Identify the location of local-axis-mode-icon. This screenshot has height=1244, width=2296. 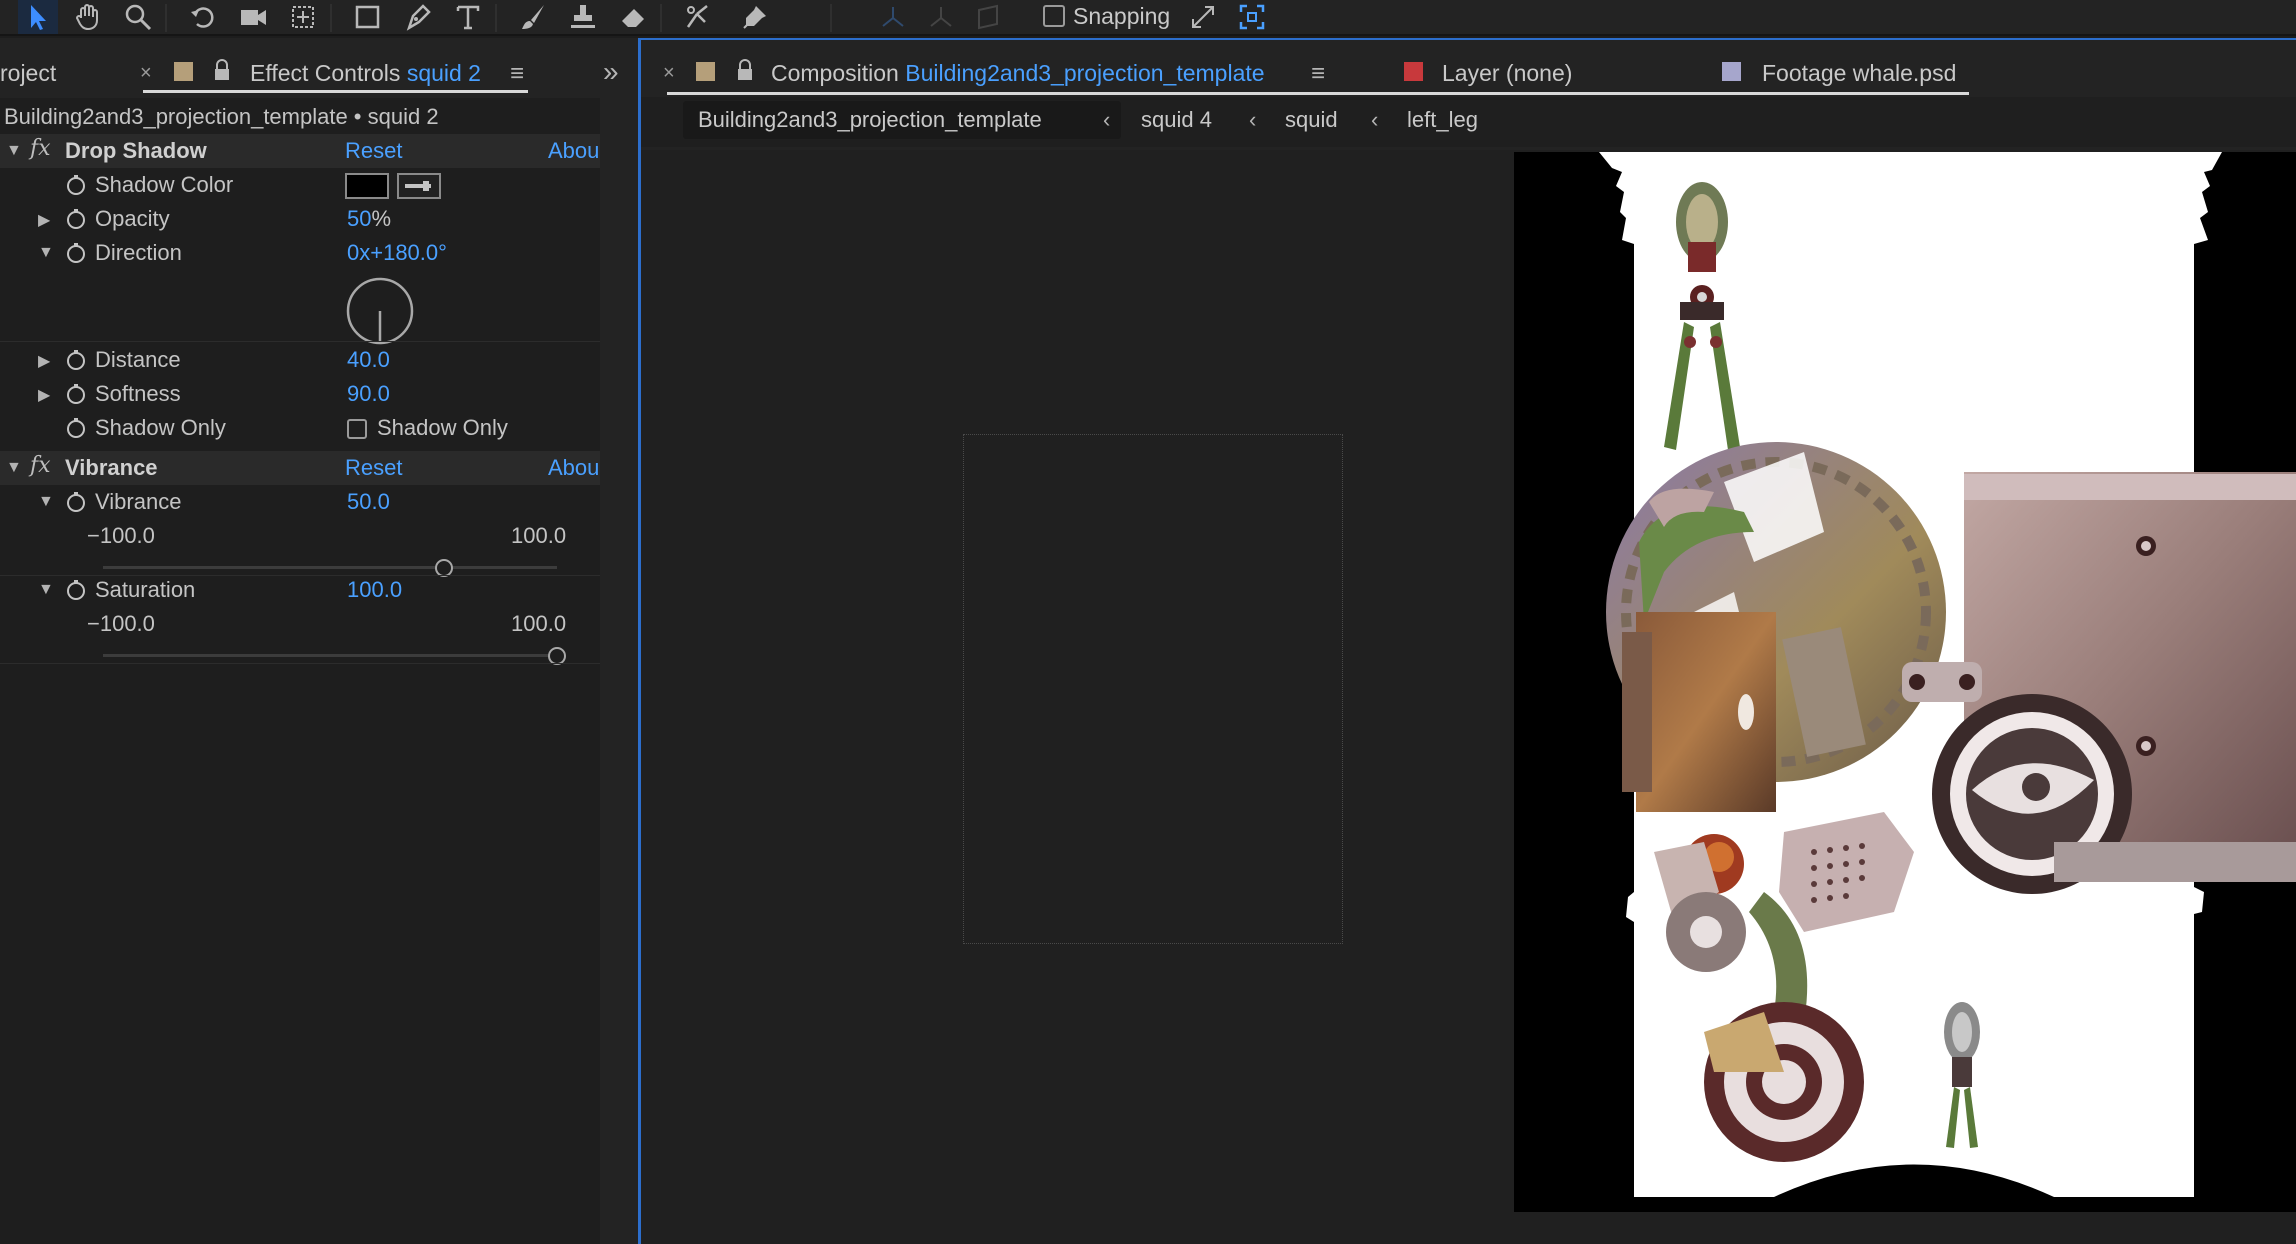
(893, 17).